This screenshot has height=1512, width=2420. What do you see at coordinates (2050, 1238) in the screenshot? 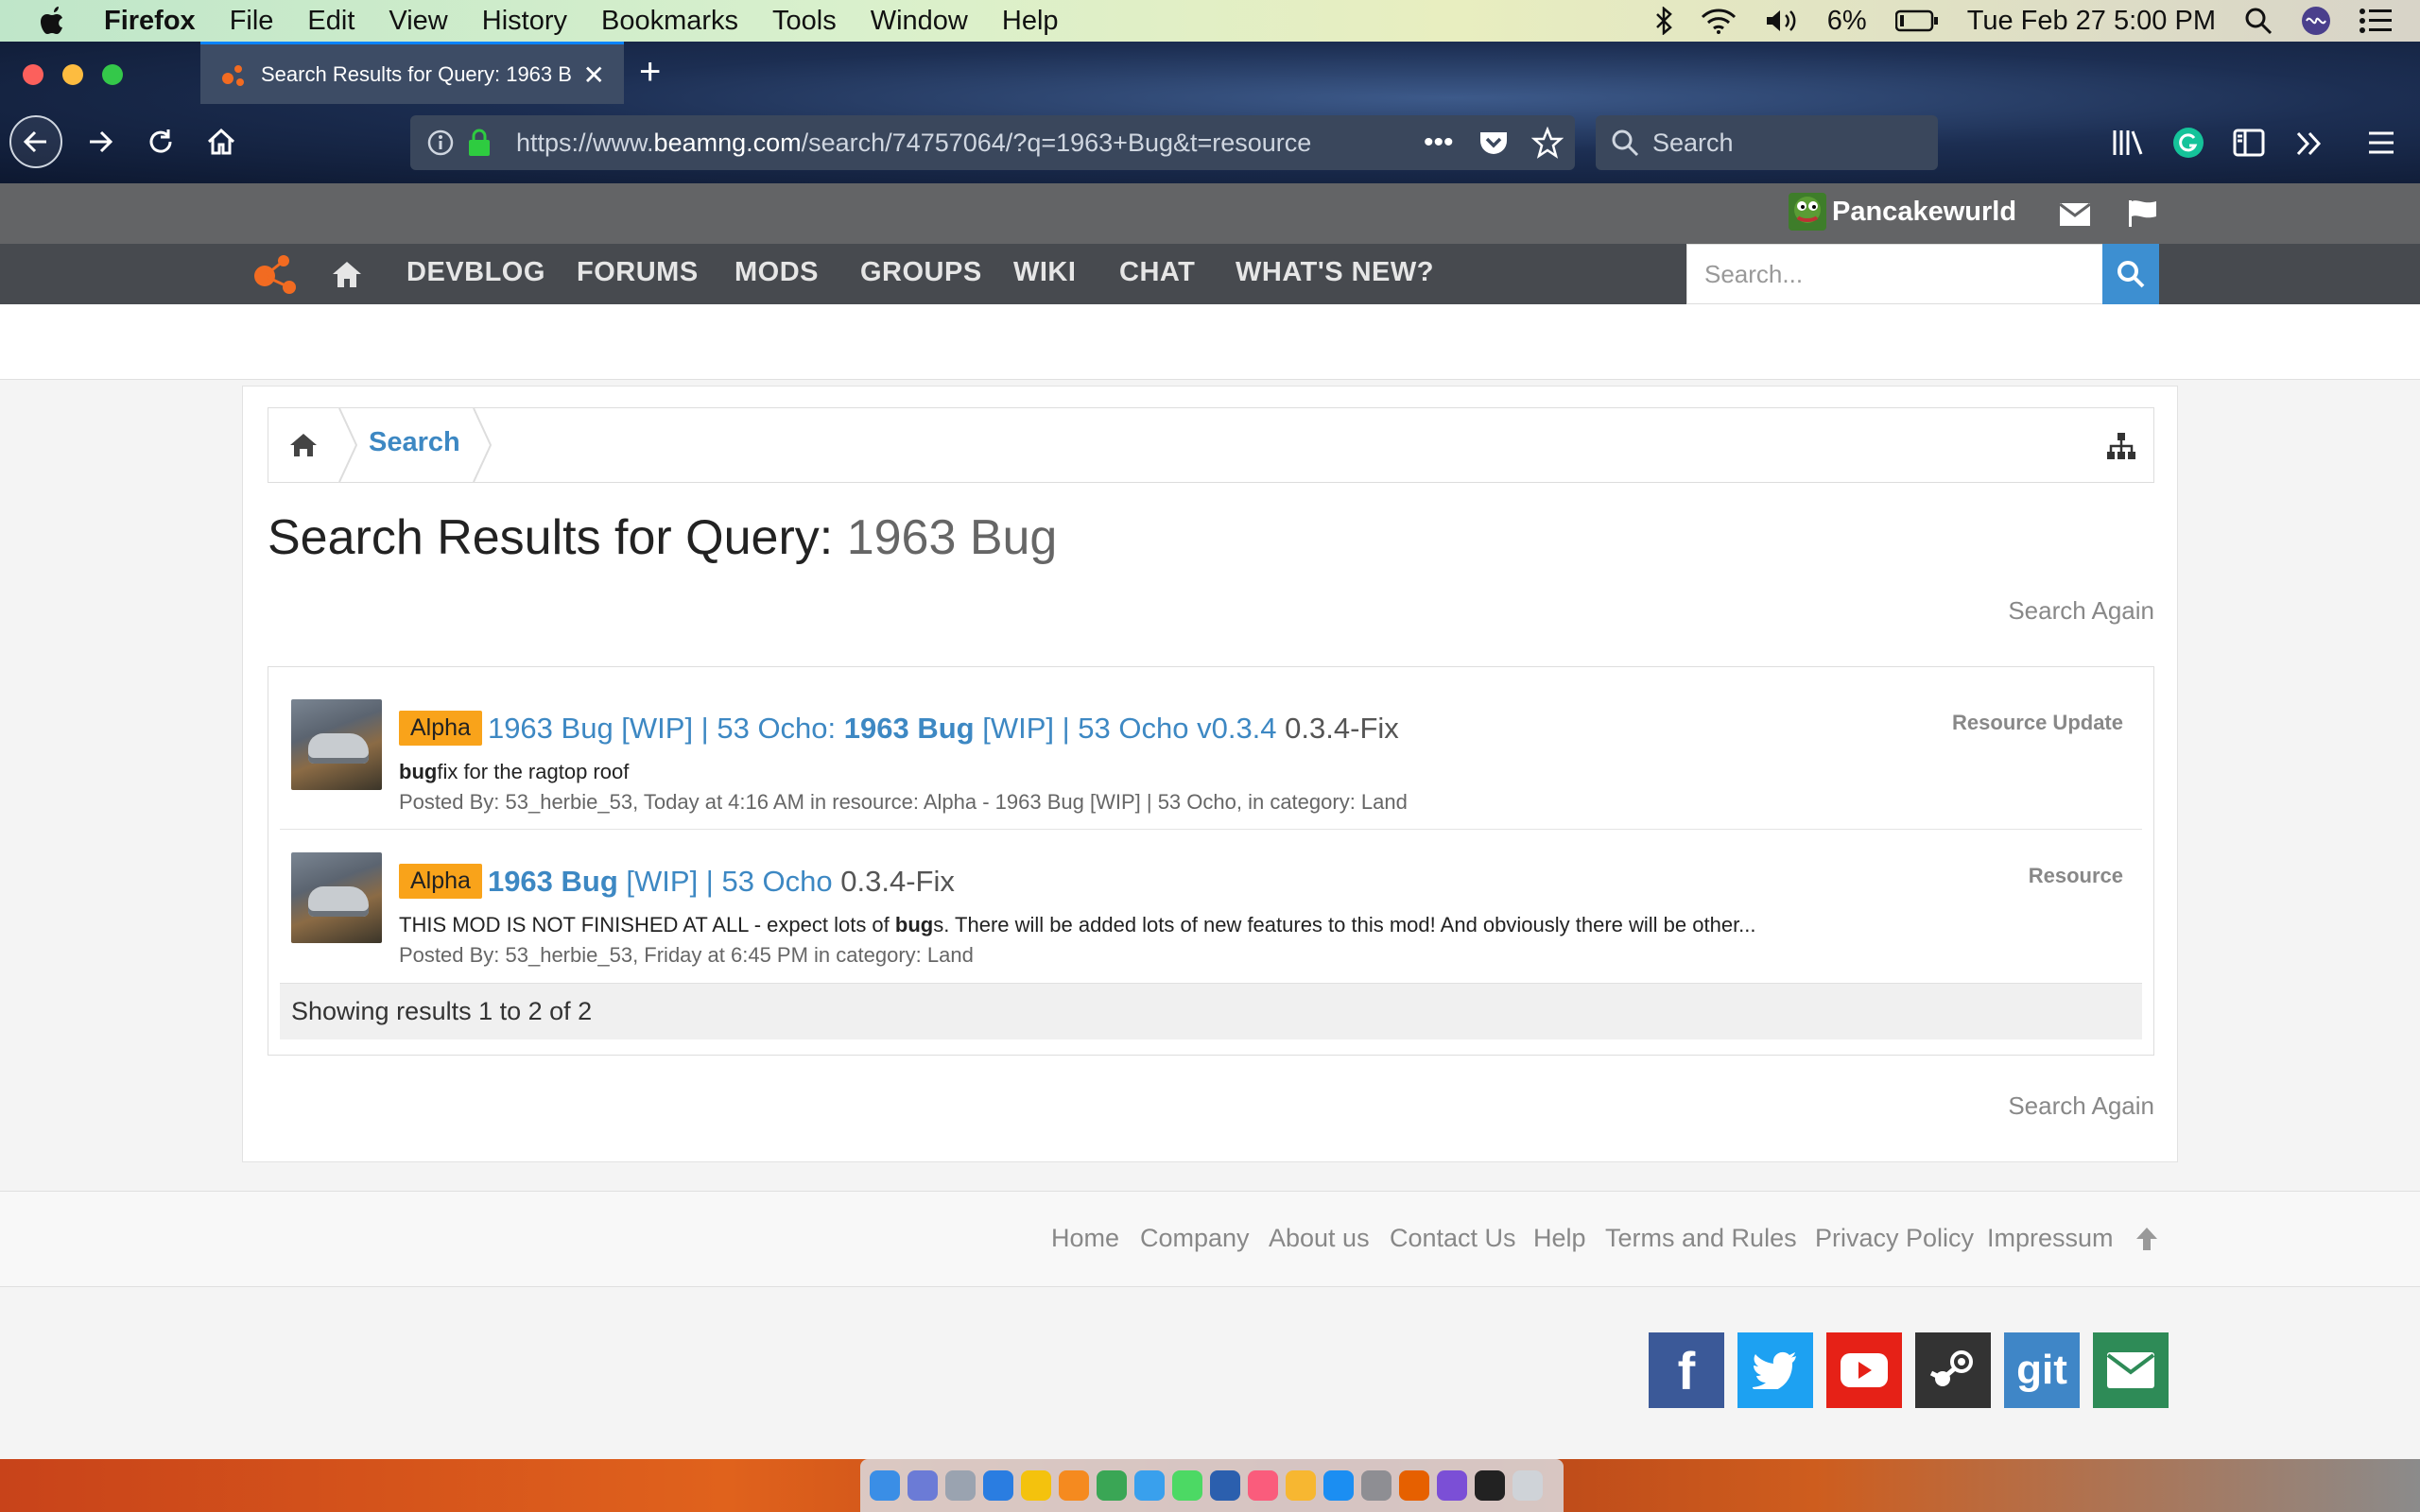
I see `footer-link-impressum: Impressum` at bounding box center [2050, 1238].